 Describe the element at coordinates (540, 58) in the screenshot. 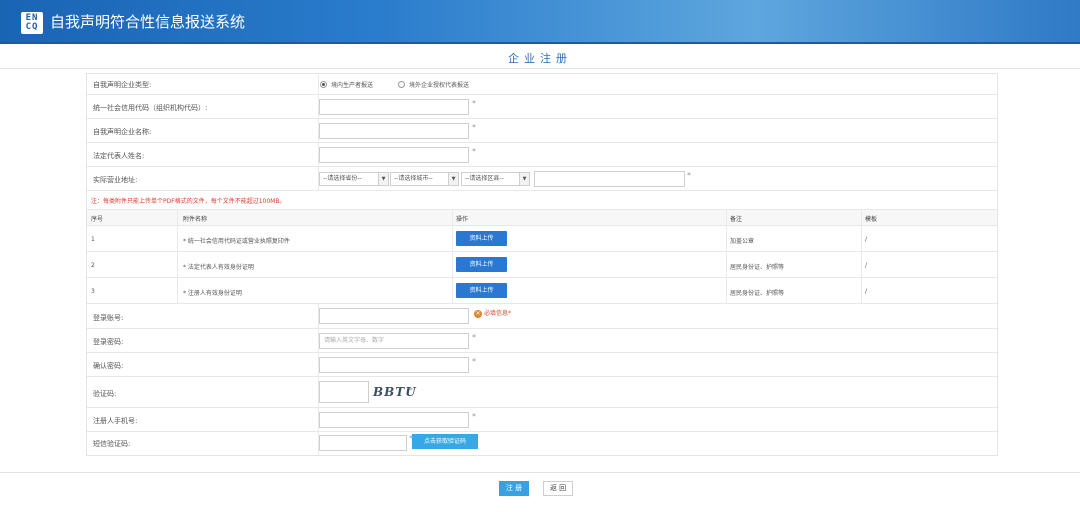

I see `page-title: 企业注册` at that location.